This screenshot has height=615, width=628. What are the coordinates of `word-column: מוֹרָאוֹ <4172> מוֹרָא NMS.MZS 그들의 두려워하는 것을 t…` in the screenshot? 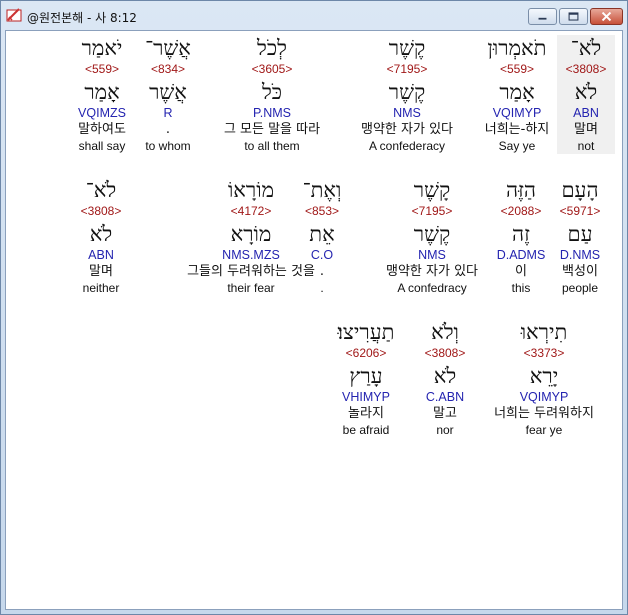 It's located at (251, 236).